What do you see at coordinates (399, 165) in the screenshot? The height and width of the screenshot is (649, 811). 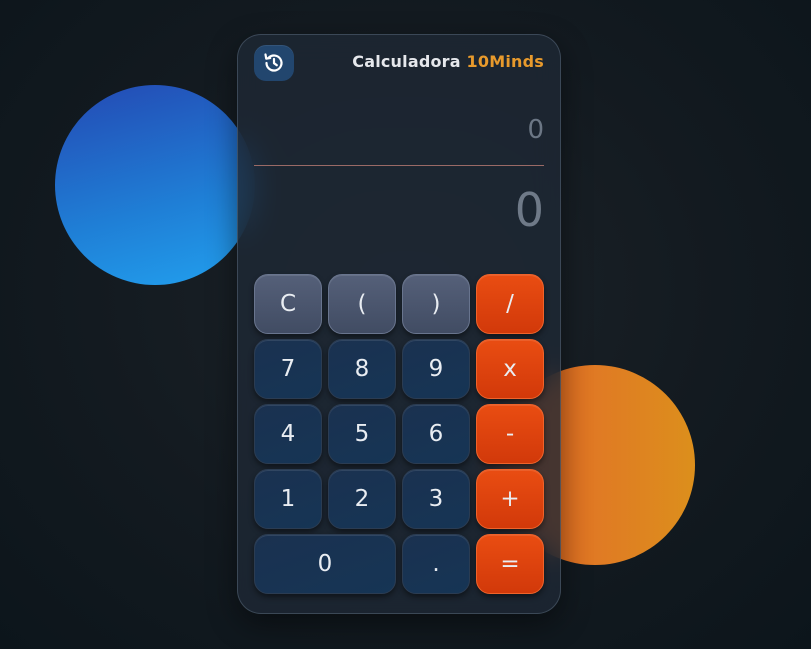 I see `display-divider` at bounding box center [399, 165].